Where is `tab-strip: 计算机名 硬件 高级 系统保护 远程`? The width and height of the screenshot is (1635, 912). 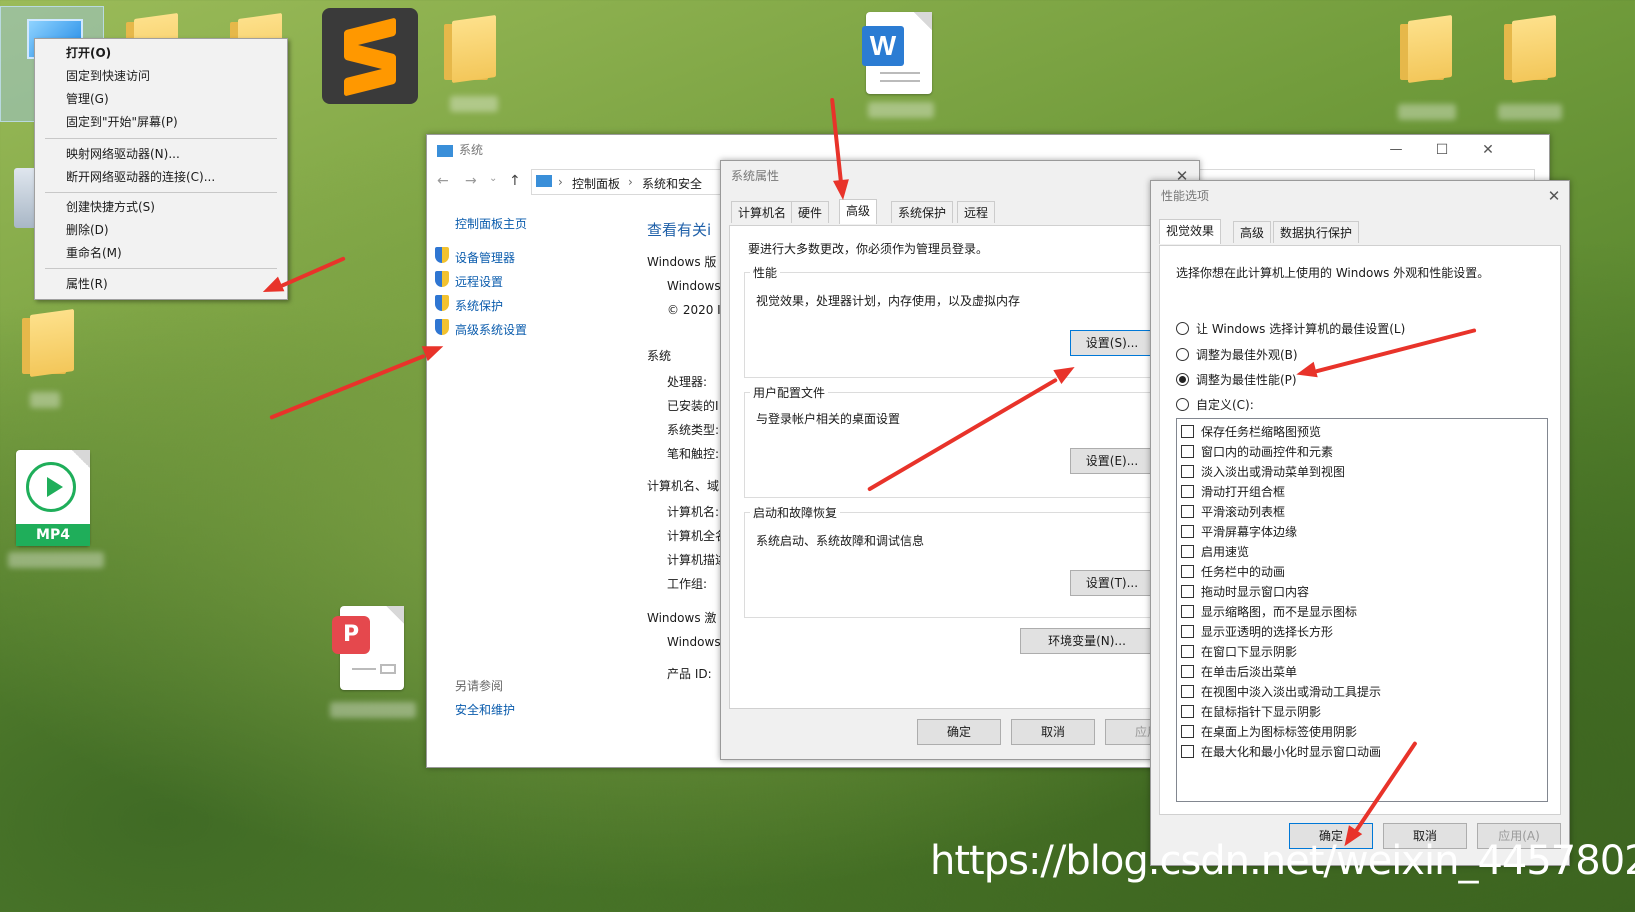 tab-strip: 计算机名 硬件 高级 系统保护 远程 is located at coordinates (961, 212).